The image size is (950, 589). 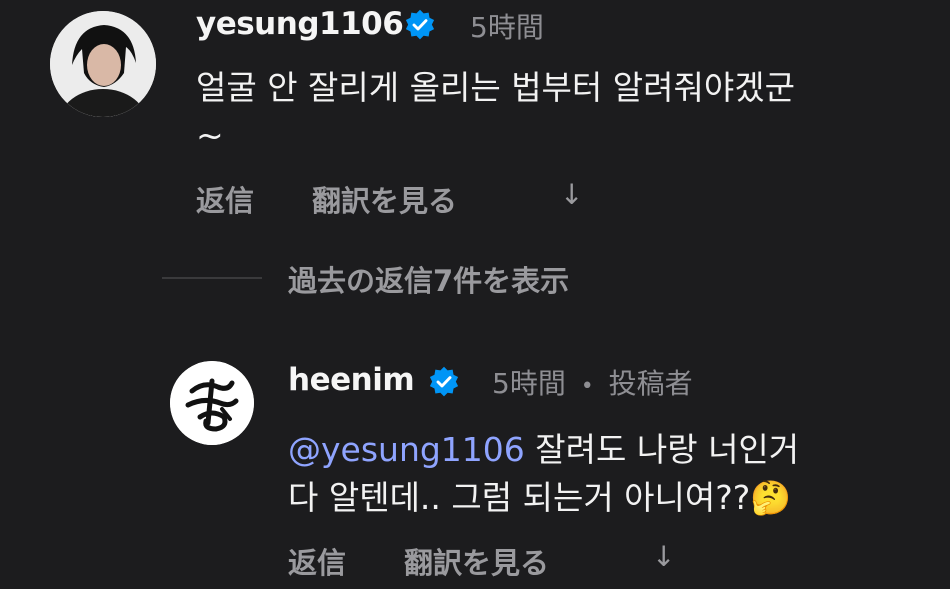 I want to click on comment-username: yesung1106, so click(x=300, y=24).